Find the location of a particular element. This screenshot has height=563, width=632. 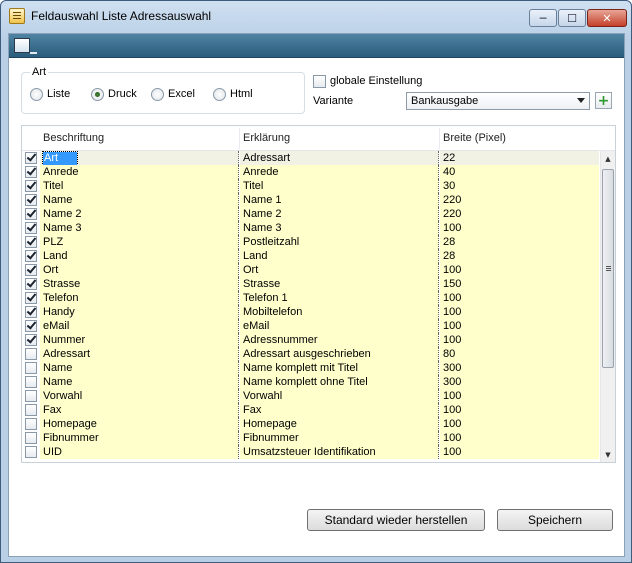

table-row: Fax Fax 100 is located at coordinates (310, 410).